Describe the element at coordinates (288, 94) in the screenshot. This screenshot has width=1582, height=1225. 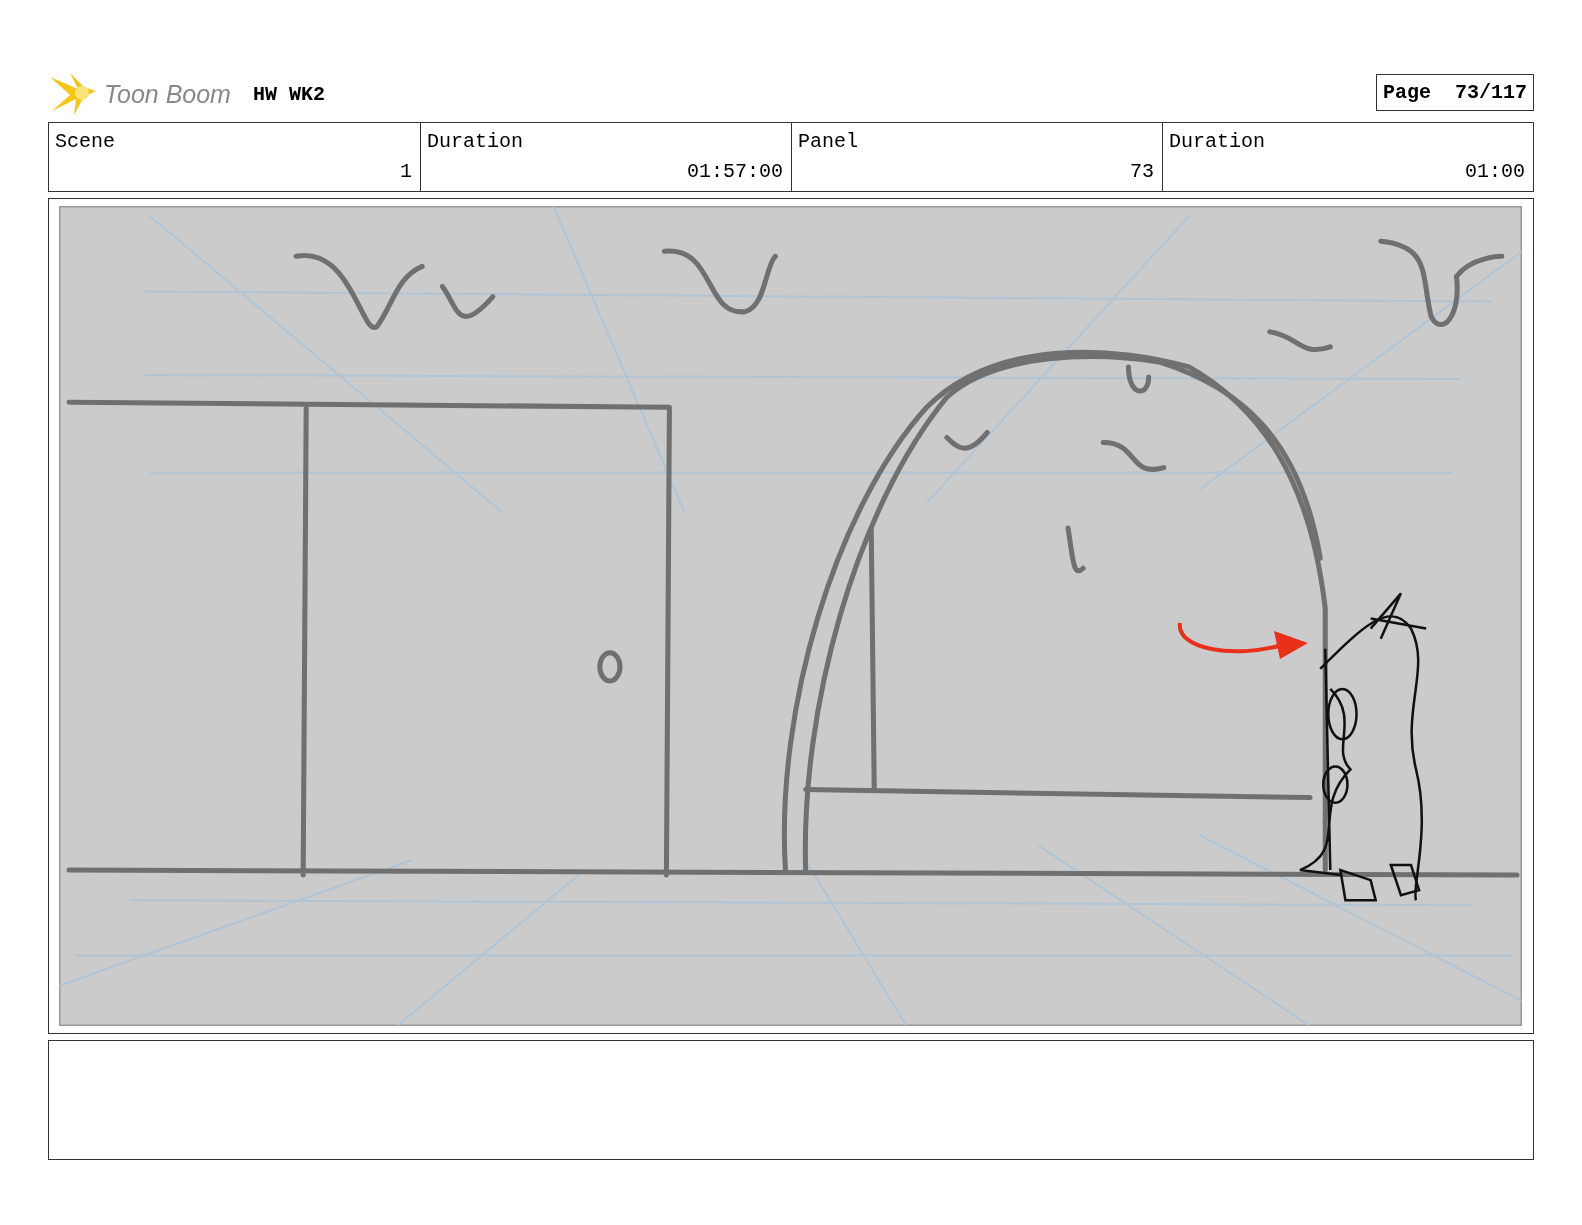
I see `project-title: HW WK2` at that location.